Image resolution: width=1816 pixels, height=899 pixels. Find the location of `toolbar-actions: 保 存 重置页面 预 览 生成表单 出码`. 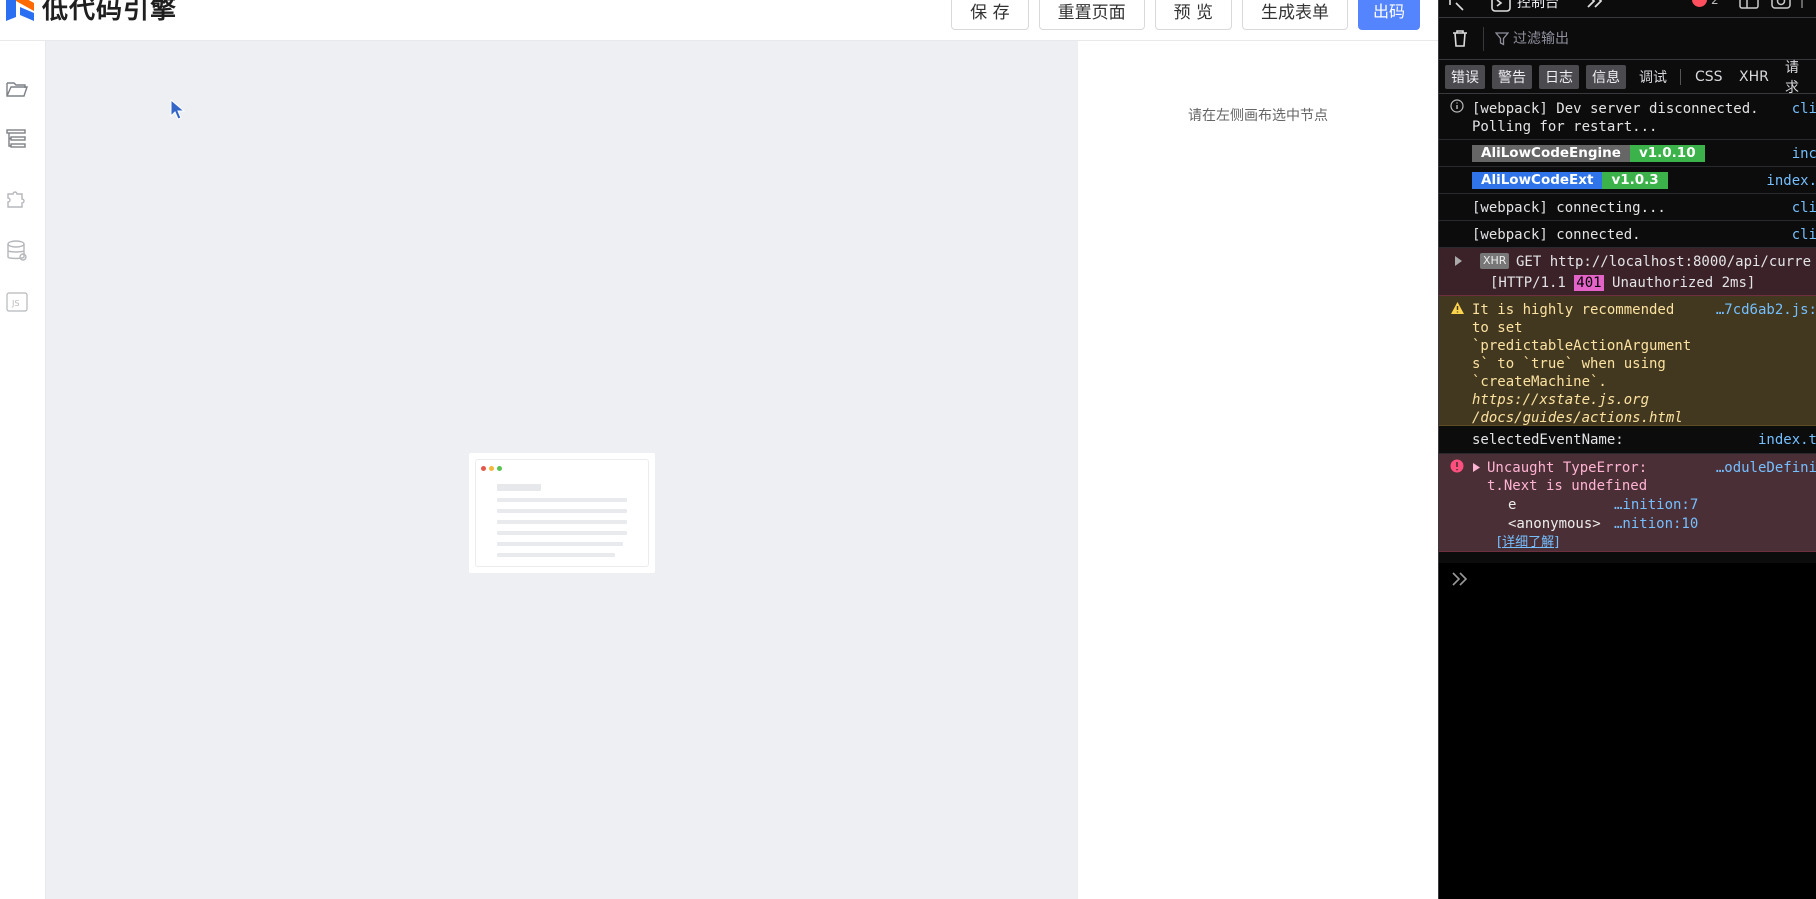

toolbar-actions: 保 存 重置页面 预 览 生成表单 出码 is located at coordinates (1185, 15).